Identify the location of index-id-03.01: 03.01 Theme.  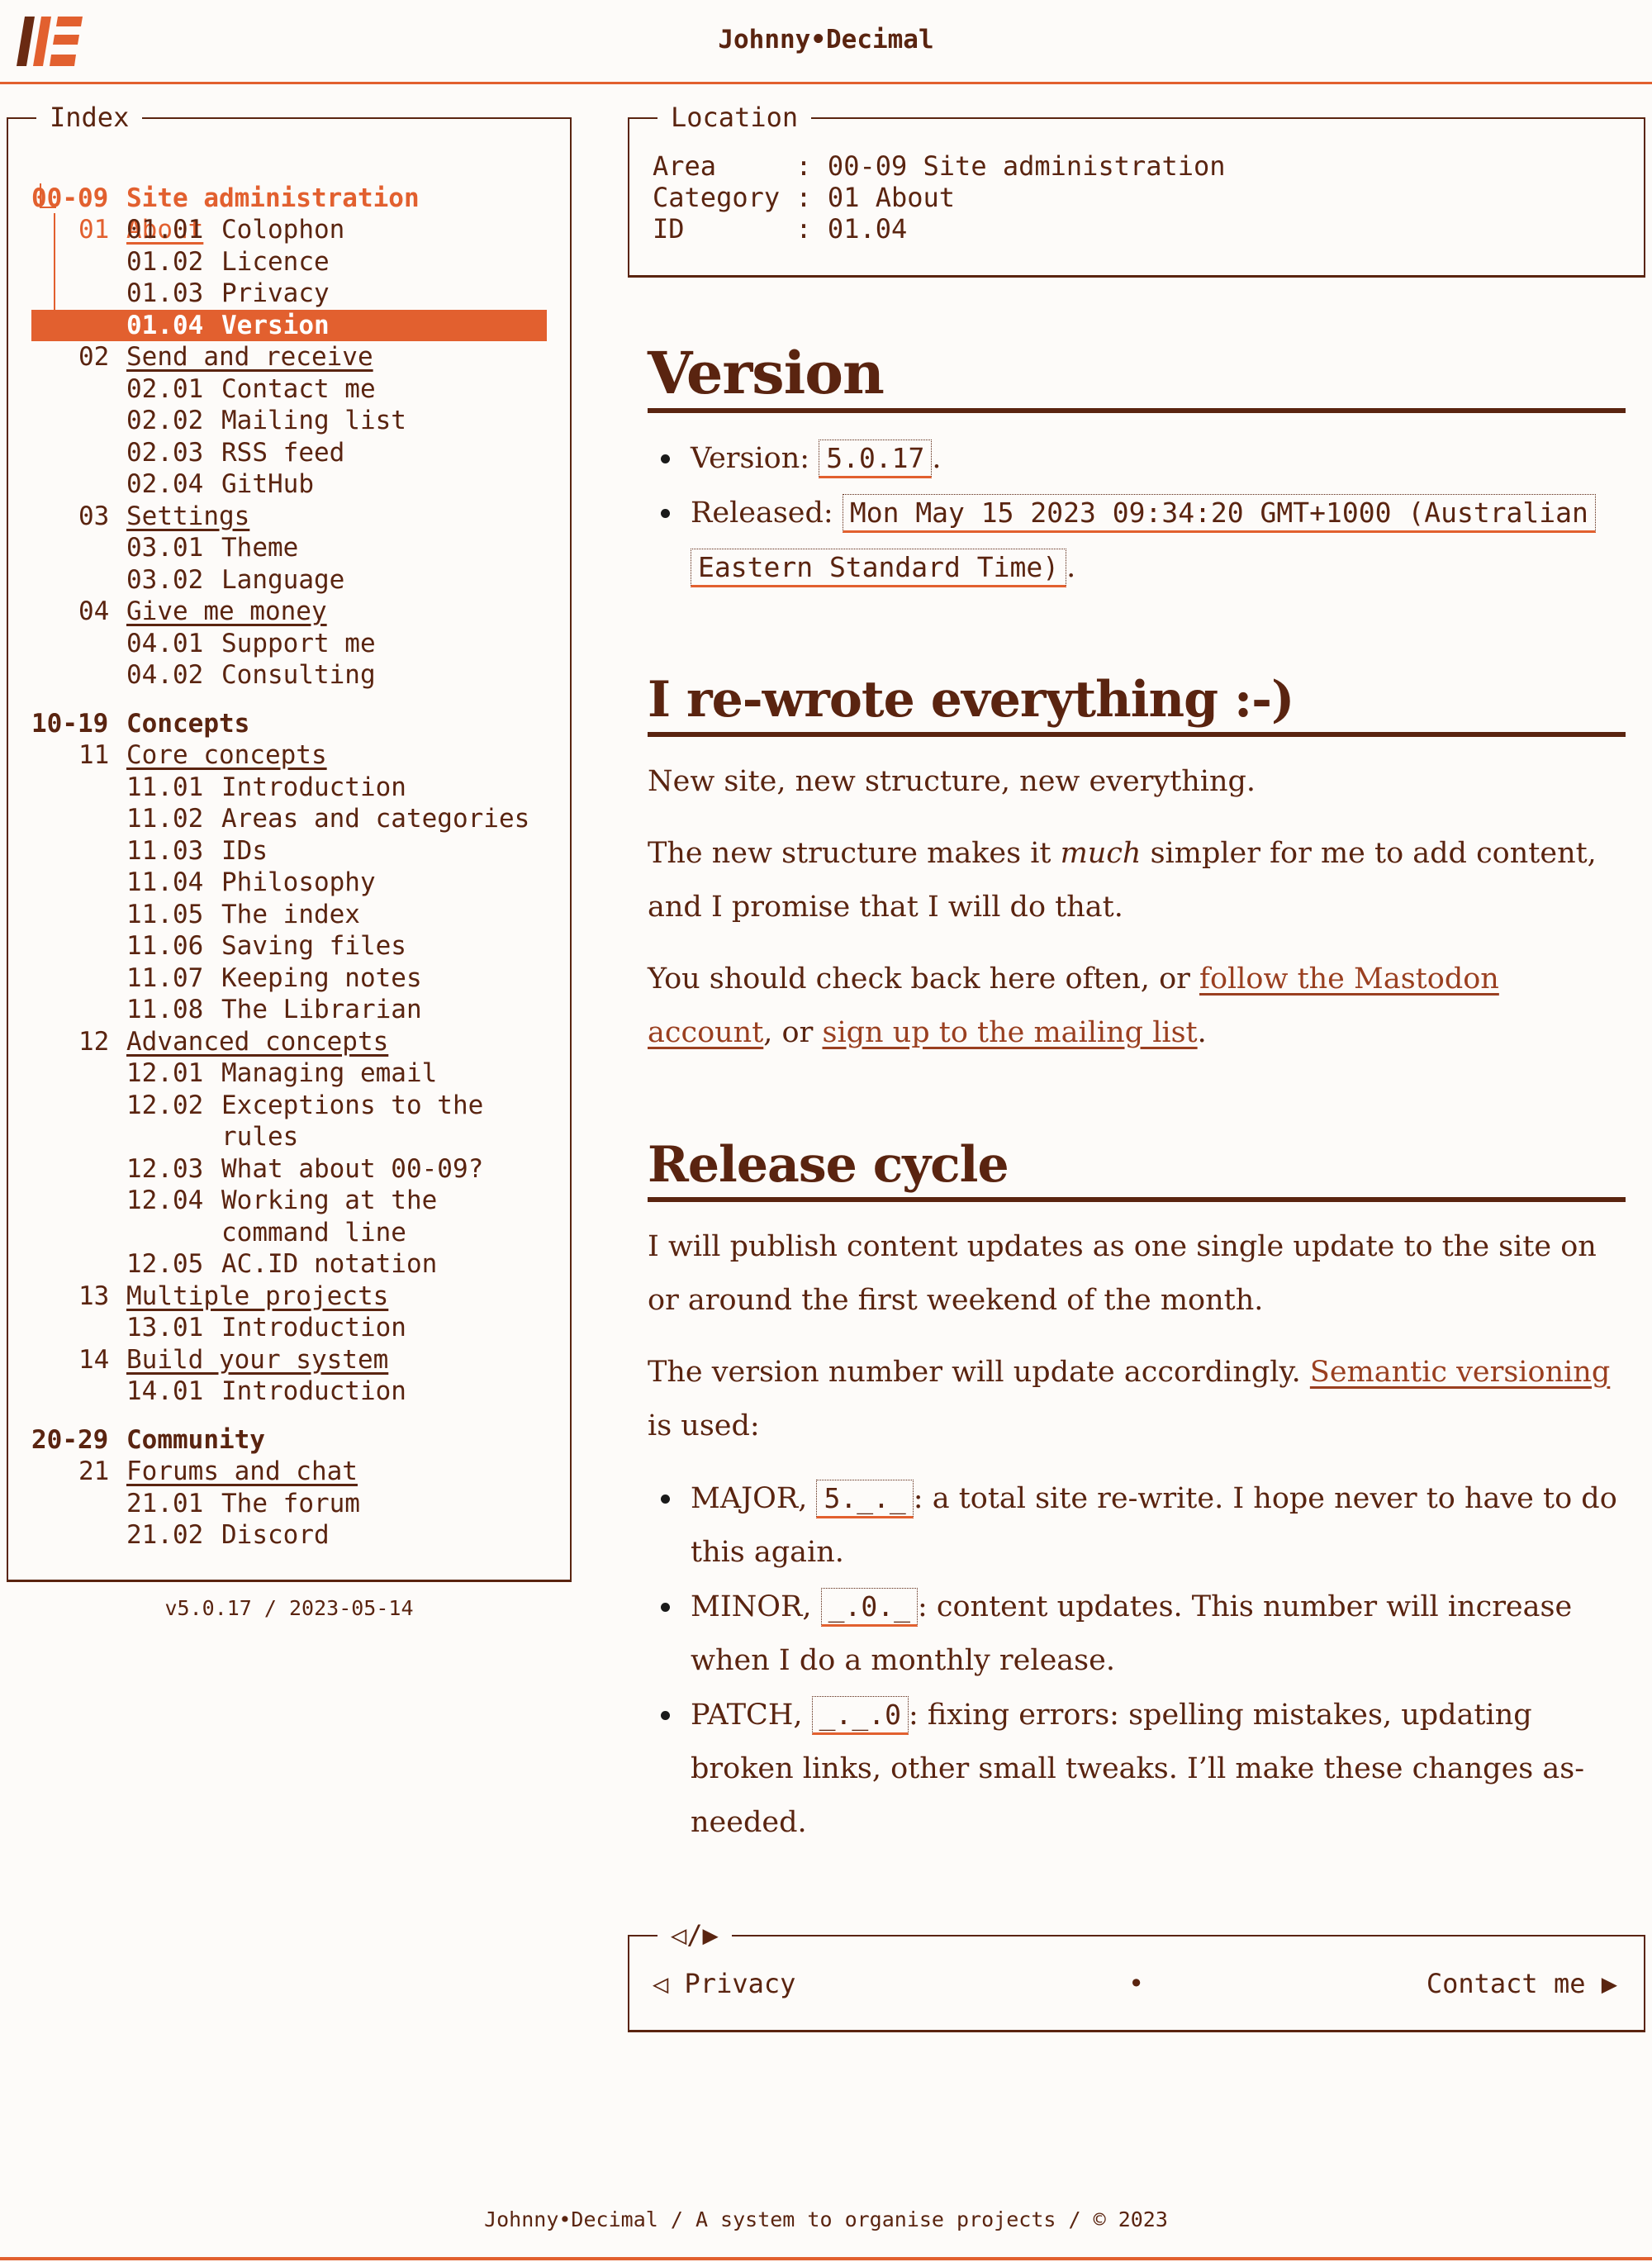
(289, 548).